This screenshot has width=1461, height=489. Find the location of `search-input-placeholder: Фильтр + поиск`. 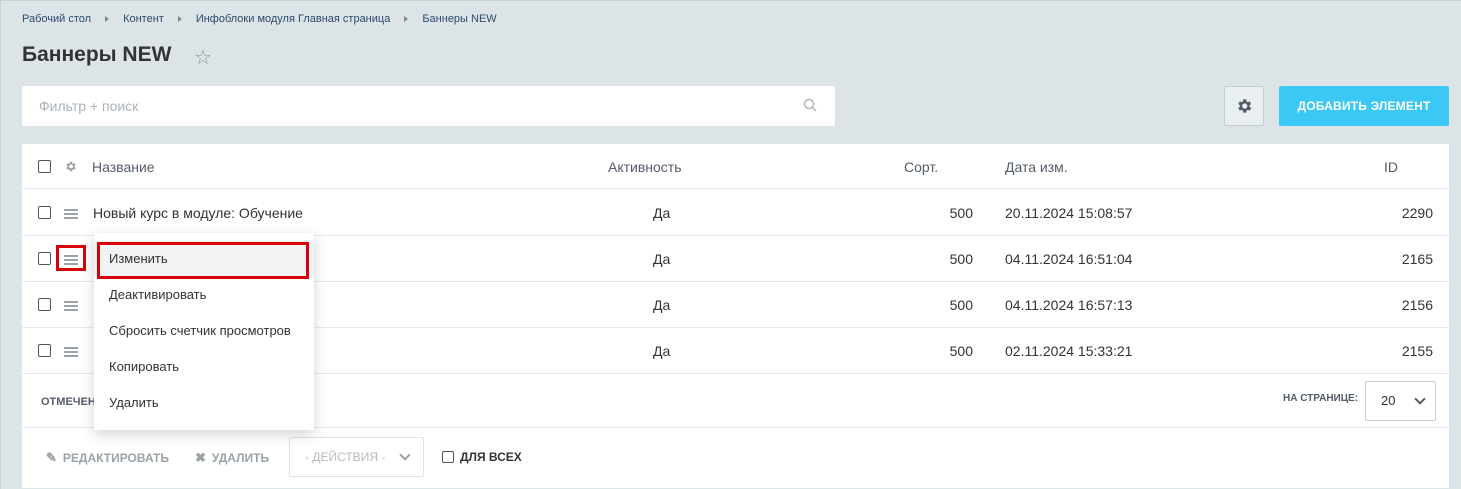

search-input-placeholder: Фильтр + поиск is located at coordinates (88, 106).